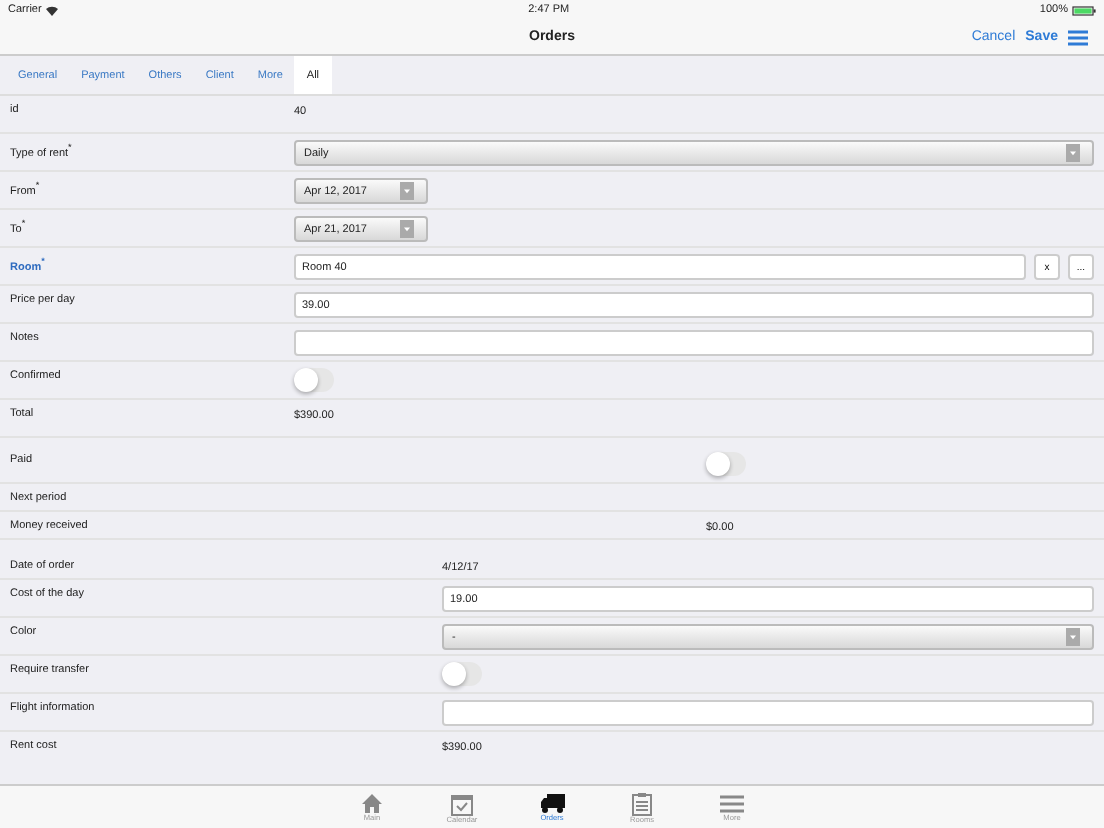 This screenshot has width=1104, height=828. What do you see at coordinates (642, 803) in the screenshot?
I see `clipboard-icon` at bounding box center [642, 803].